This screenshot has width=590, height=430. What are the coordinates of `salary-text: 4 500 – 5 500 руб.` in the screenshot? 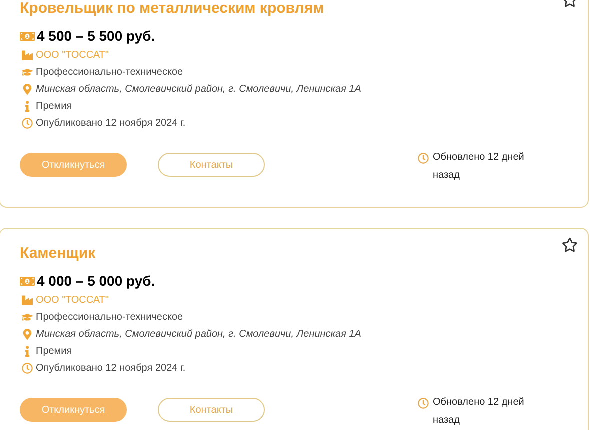 It's located at (96, 36).